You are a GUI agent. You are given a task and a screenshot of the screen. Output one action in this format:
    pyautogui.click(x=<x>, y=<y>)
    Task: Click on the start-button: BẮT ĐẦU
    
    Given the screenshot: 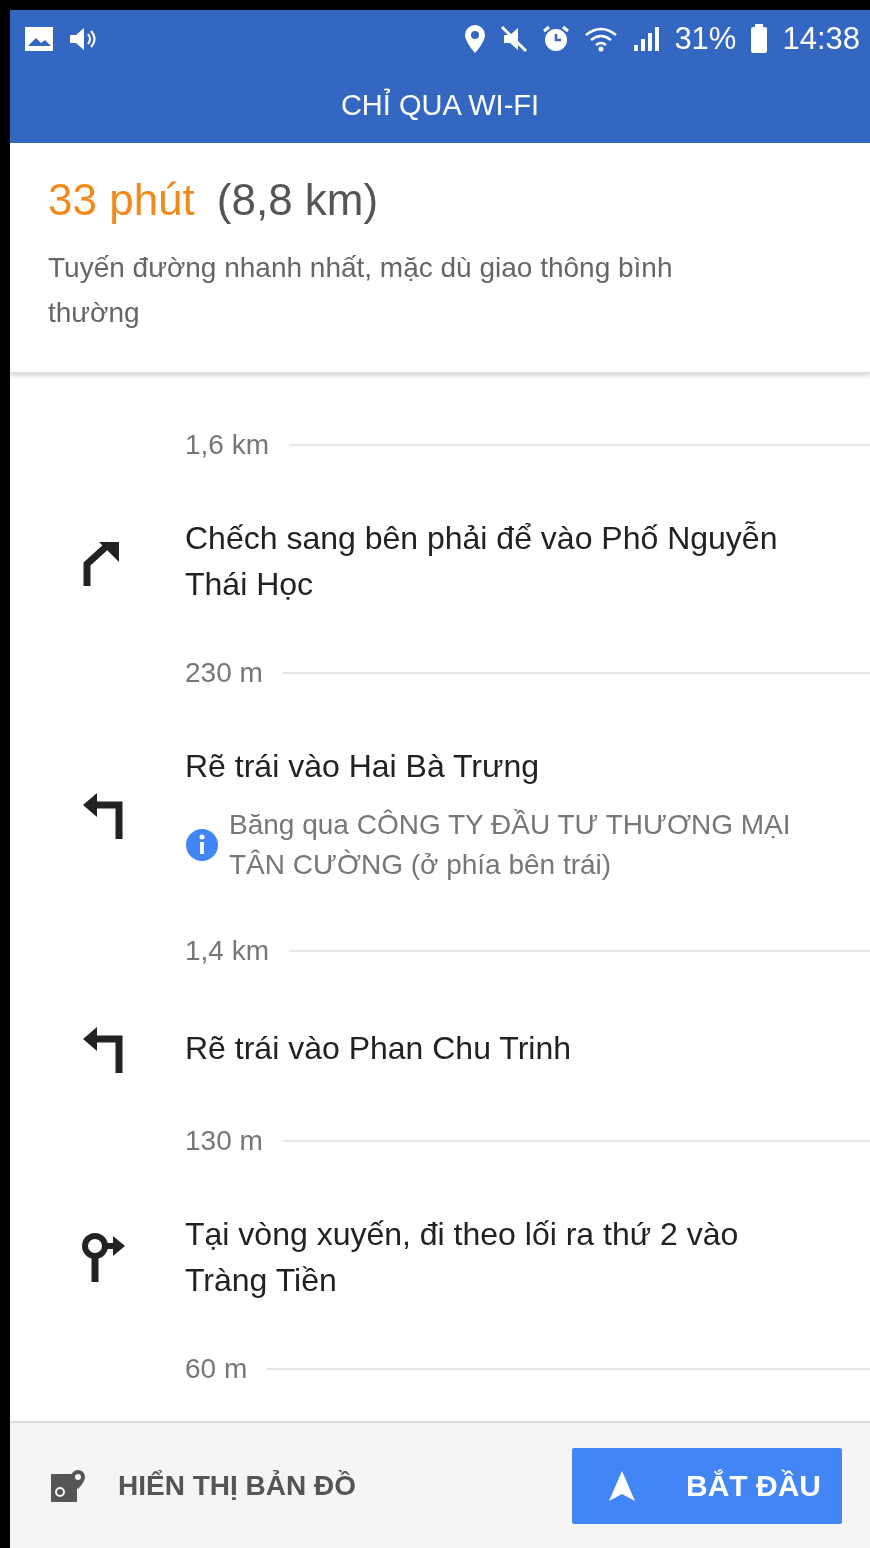 What is the action you would take?
    pyautogui.click(x=707, y=1485)
    